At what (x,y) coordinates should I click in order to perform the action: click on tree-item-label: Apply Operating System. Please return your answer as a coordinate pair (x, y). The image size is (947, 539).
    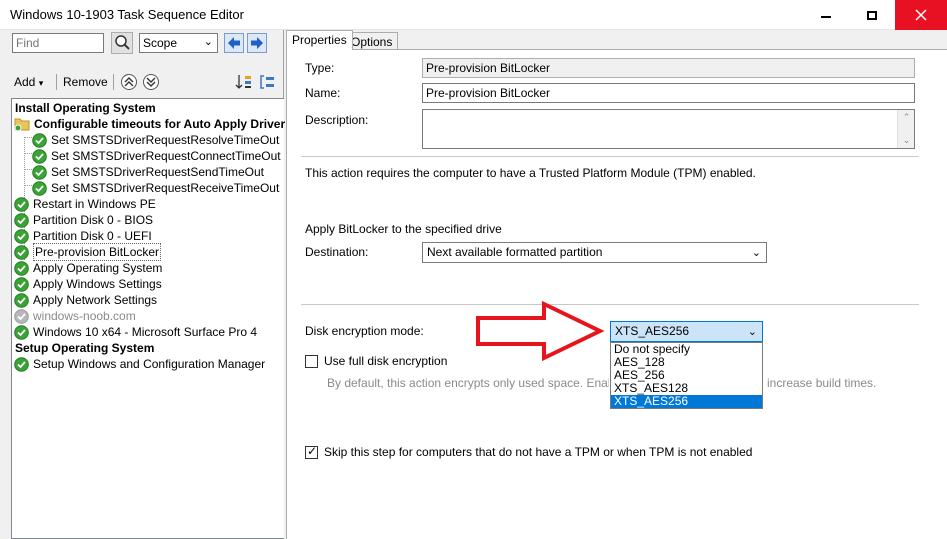
    Looking at the image, I should click on (98, 268).